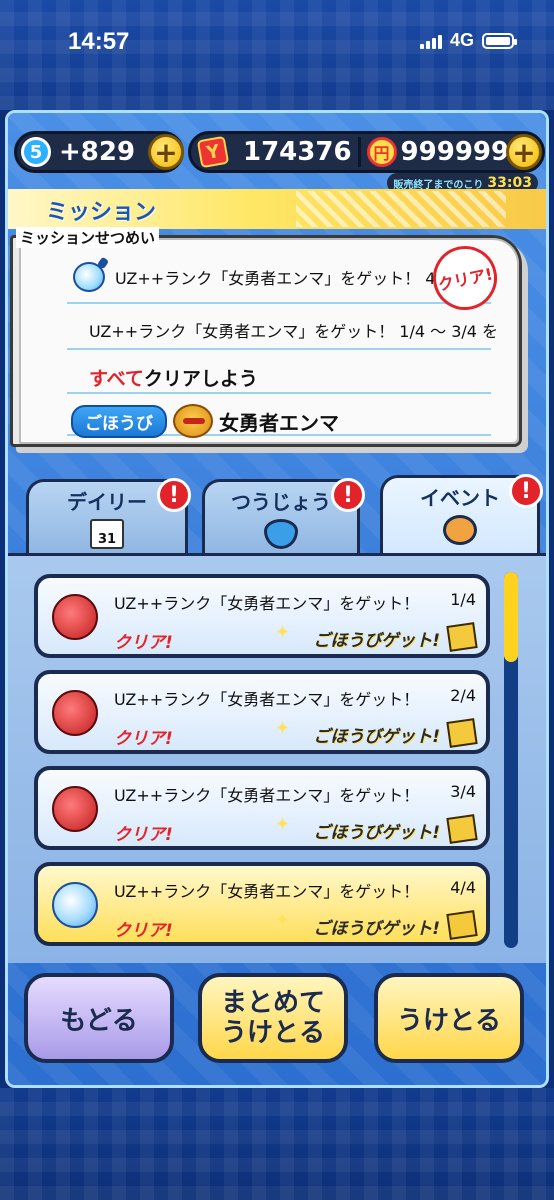 The image size is (554, 1200). Describe the element at coordinates (101, 212) in the screenshot. I see `page-title: ミッション` at that location.